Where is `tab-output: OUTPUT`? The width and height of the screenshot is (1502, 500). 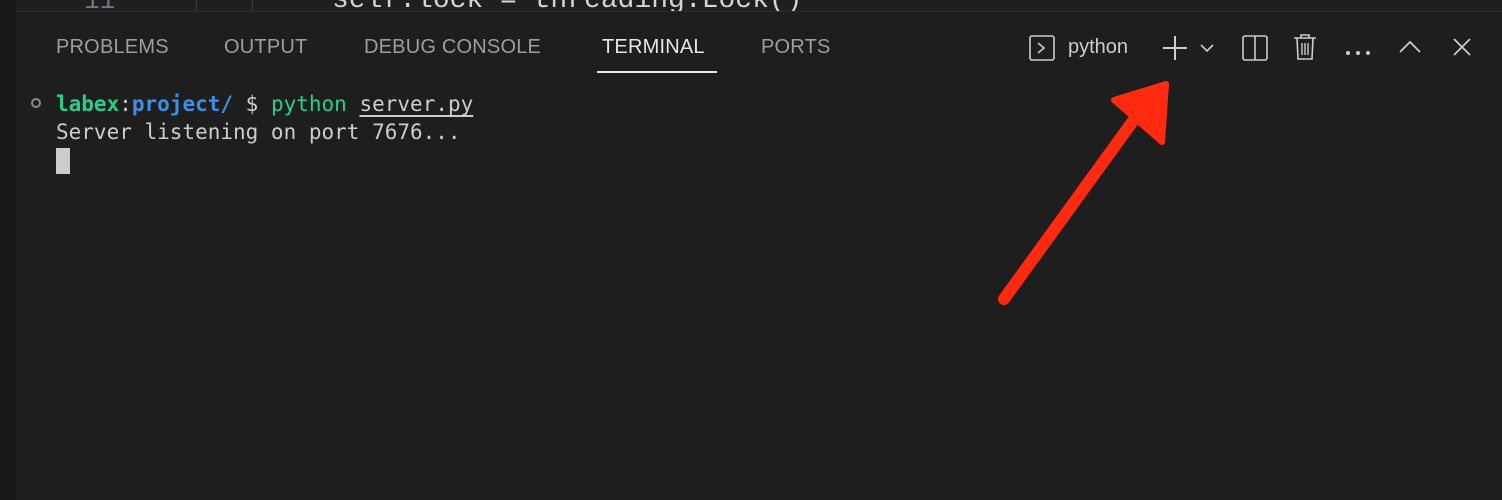
tab-output: OUTPUT is located at coordinates (265, 47).